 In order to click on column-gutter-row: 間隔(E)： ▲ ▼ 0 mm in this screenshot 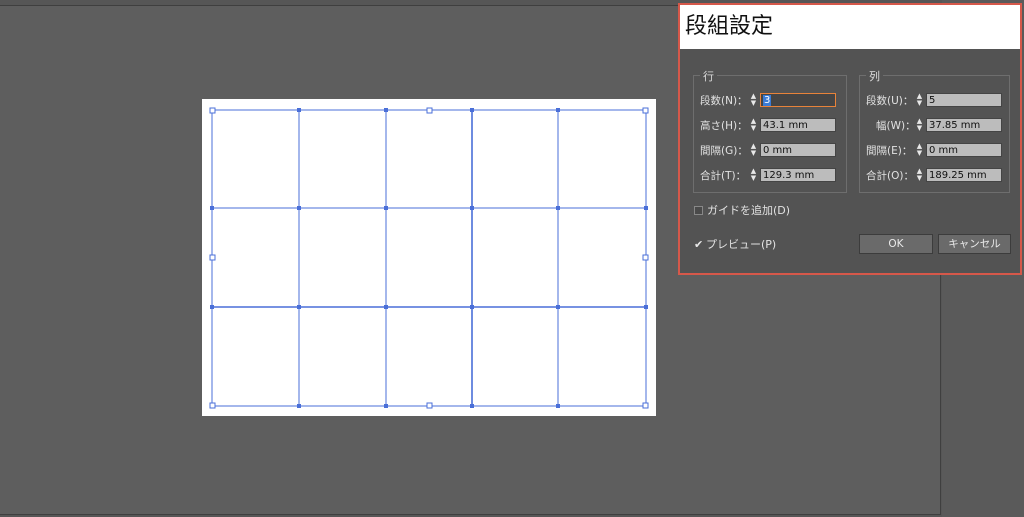, I will do `click(934, 150)`.